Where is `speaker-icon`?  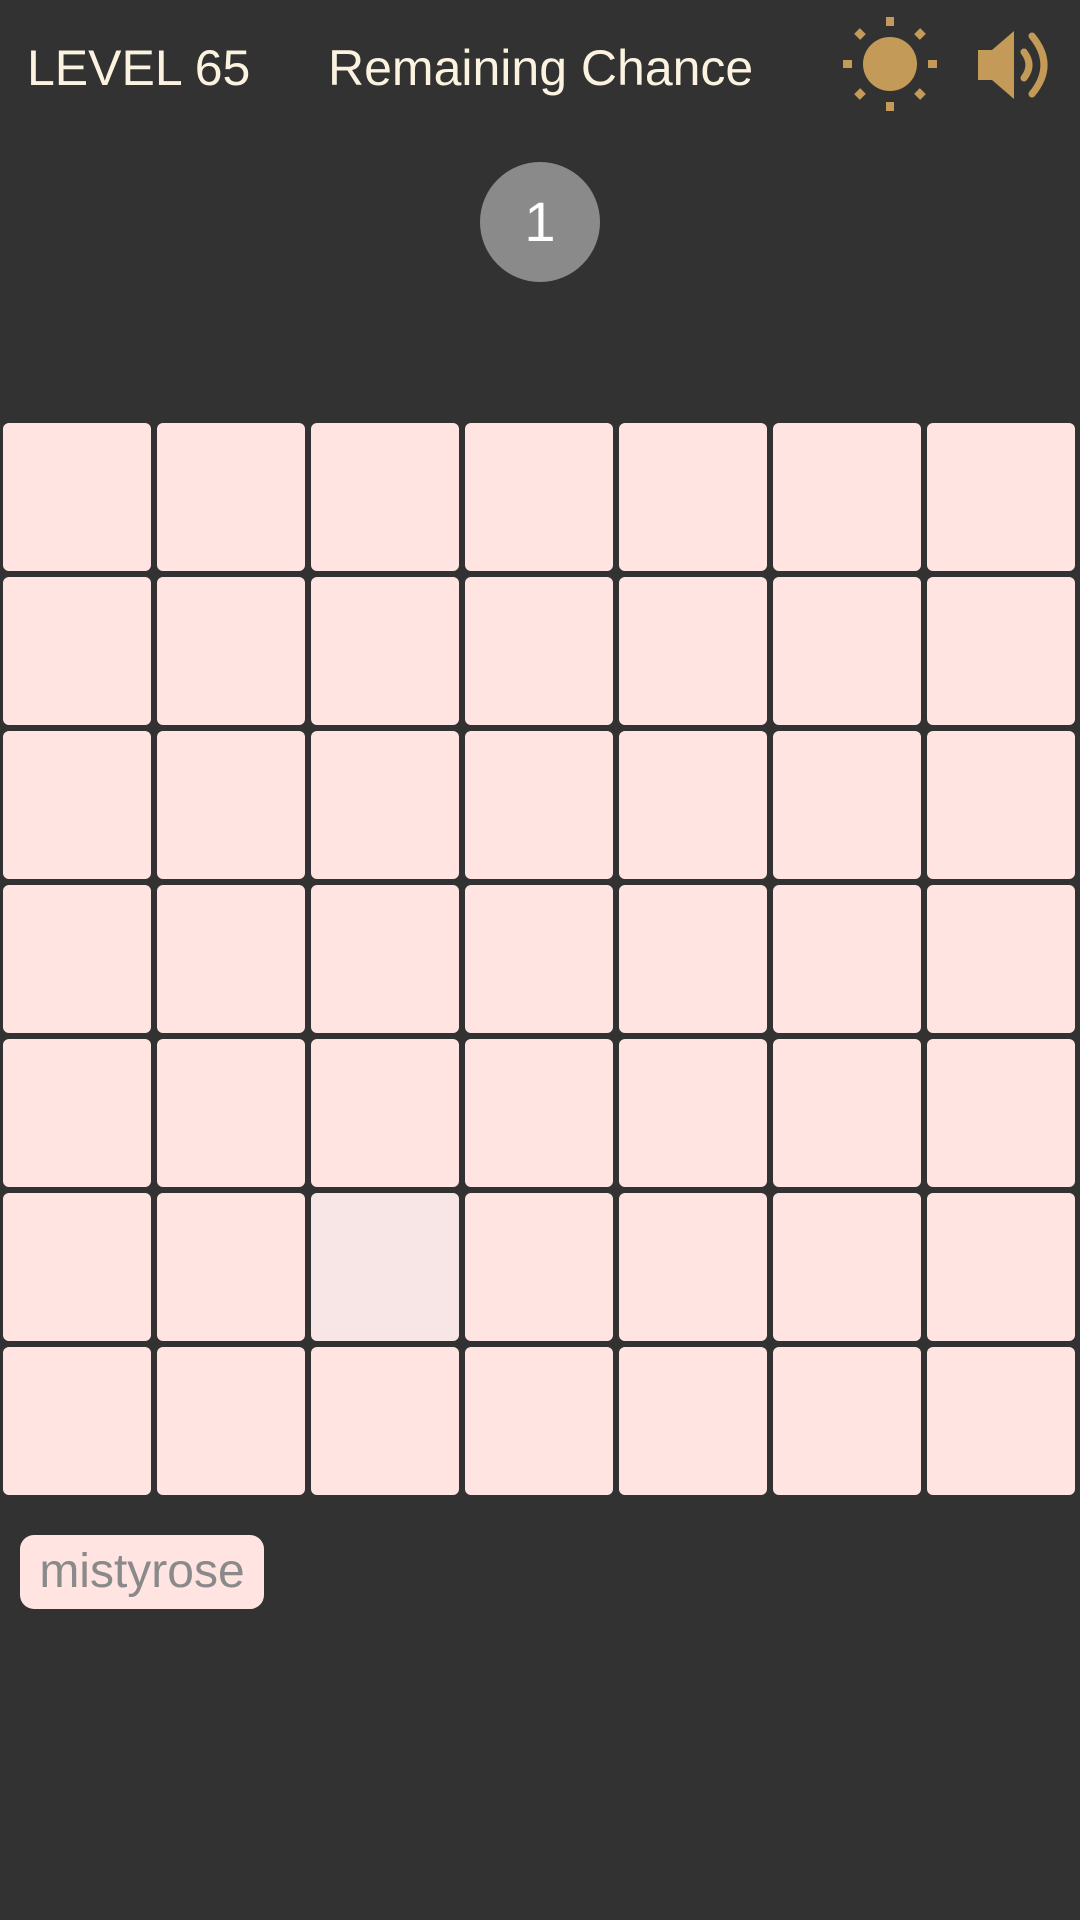
speaker-icon is located at coordinates (1013, 65).